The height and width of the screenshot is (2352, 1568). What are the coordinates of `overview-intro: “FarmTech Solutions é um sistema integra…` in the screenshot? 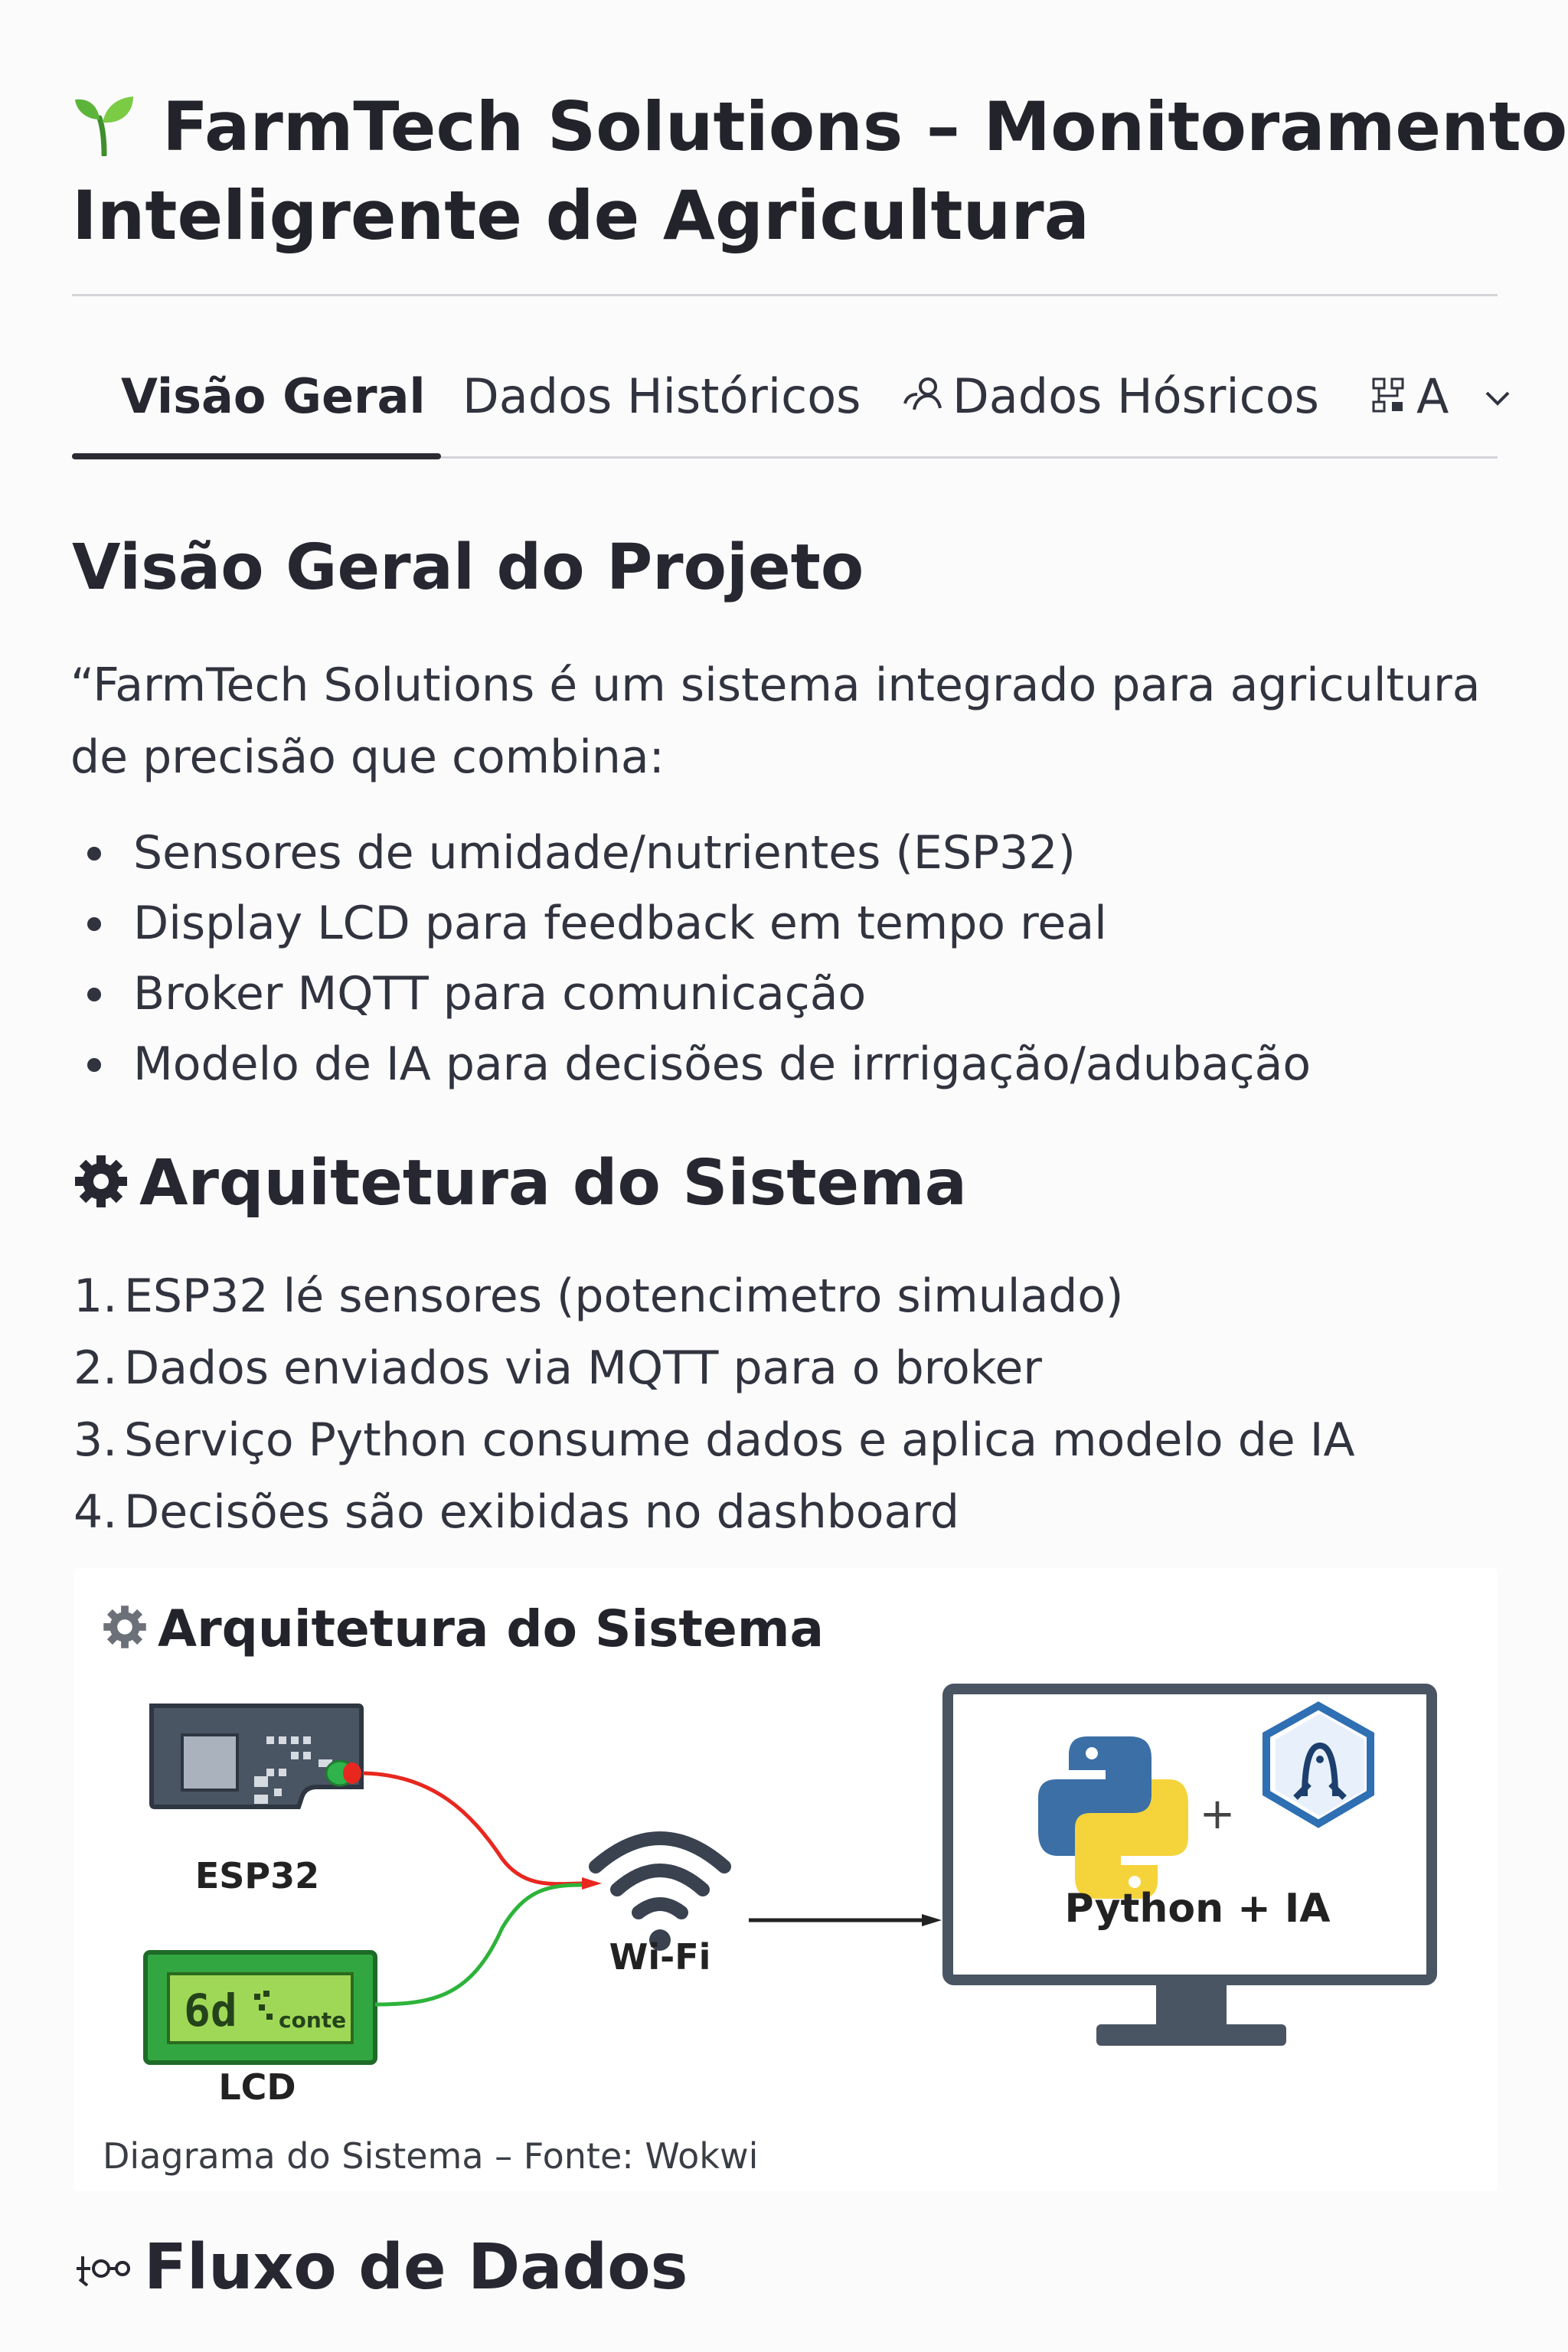 It's located at (775, 721).